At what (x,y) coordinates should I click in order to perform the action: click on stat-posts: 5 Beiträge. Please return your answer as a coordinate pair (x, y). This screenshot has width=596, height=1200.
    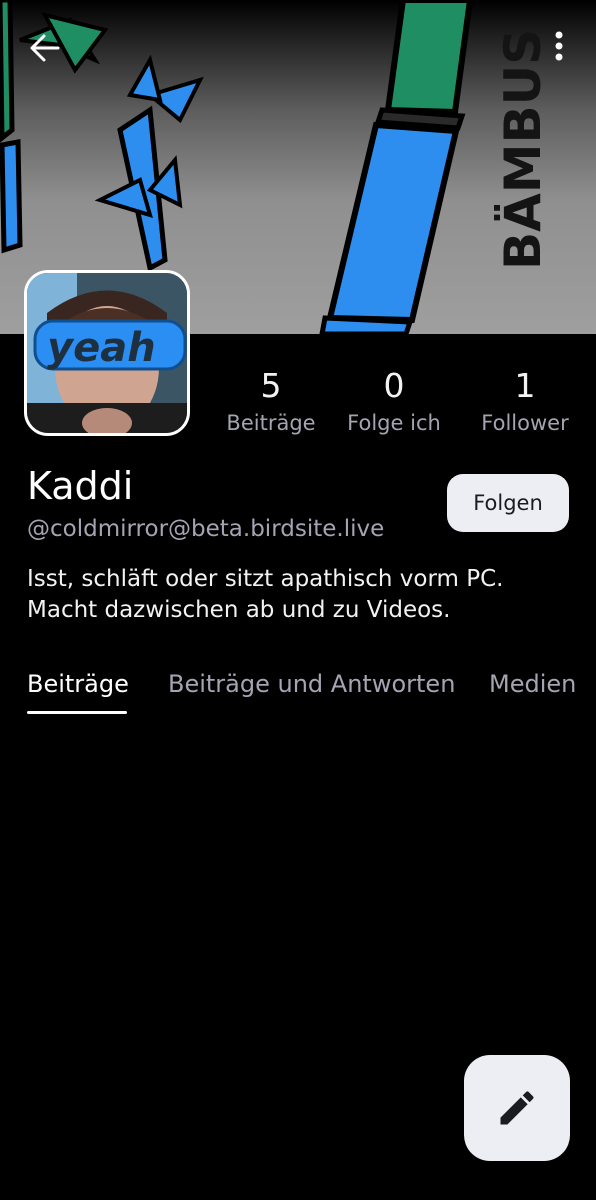
    Looking at the image, I should click on (271, 402).